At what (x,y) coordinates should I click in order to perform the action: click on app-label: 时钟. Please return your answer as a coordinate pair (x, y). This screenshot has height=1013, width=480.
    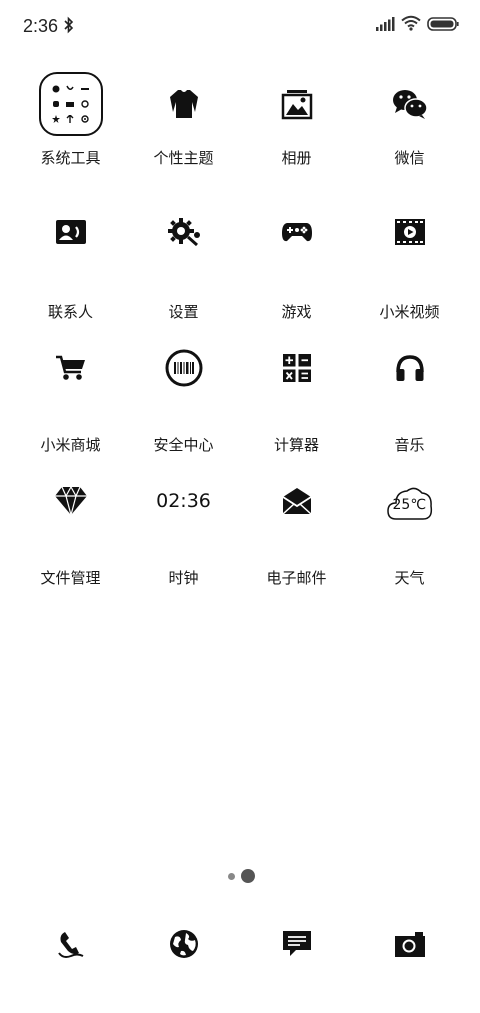
    Looking at the image, I should click on (183, 578).